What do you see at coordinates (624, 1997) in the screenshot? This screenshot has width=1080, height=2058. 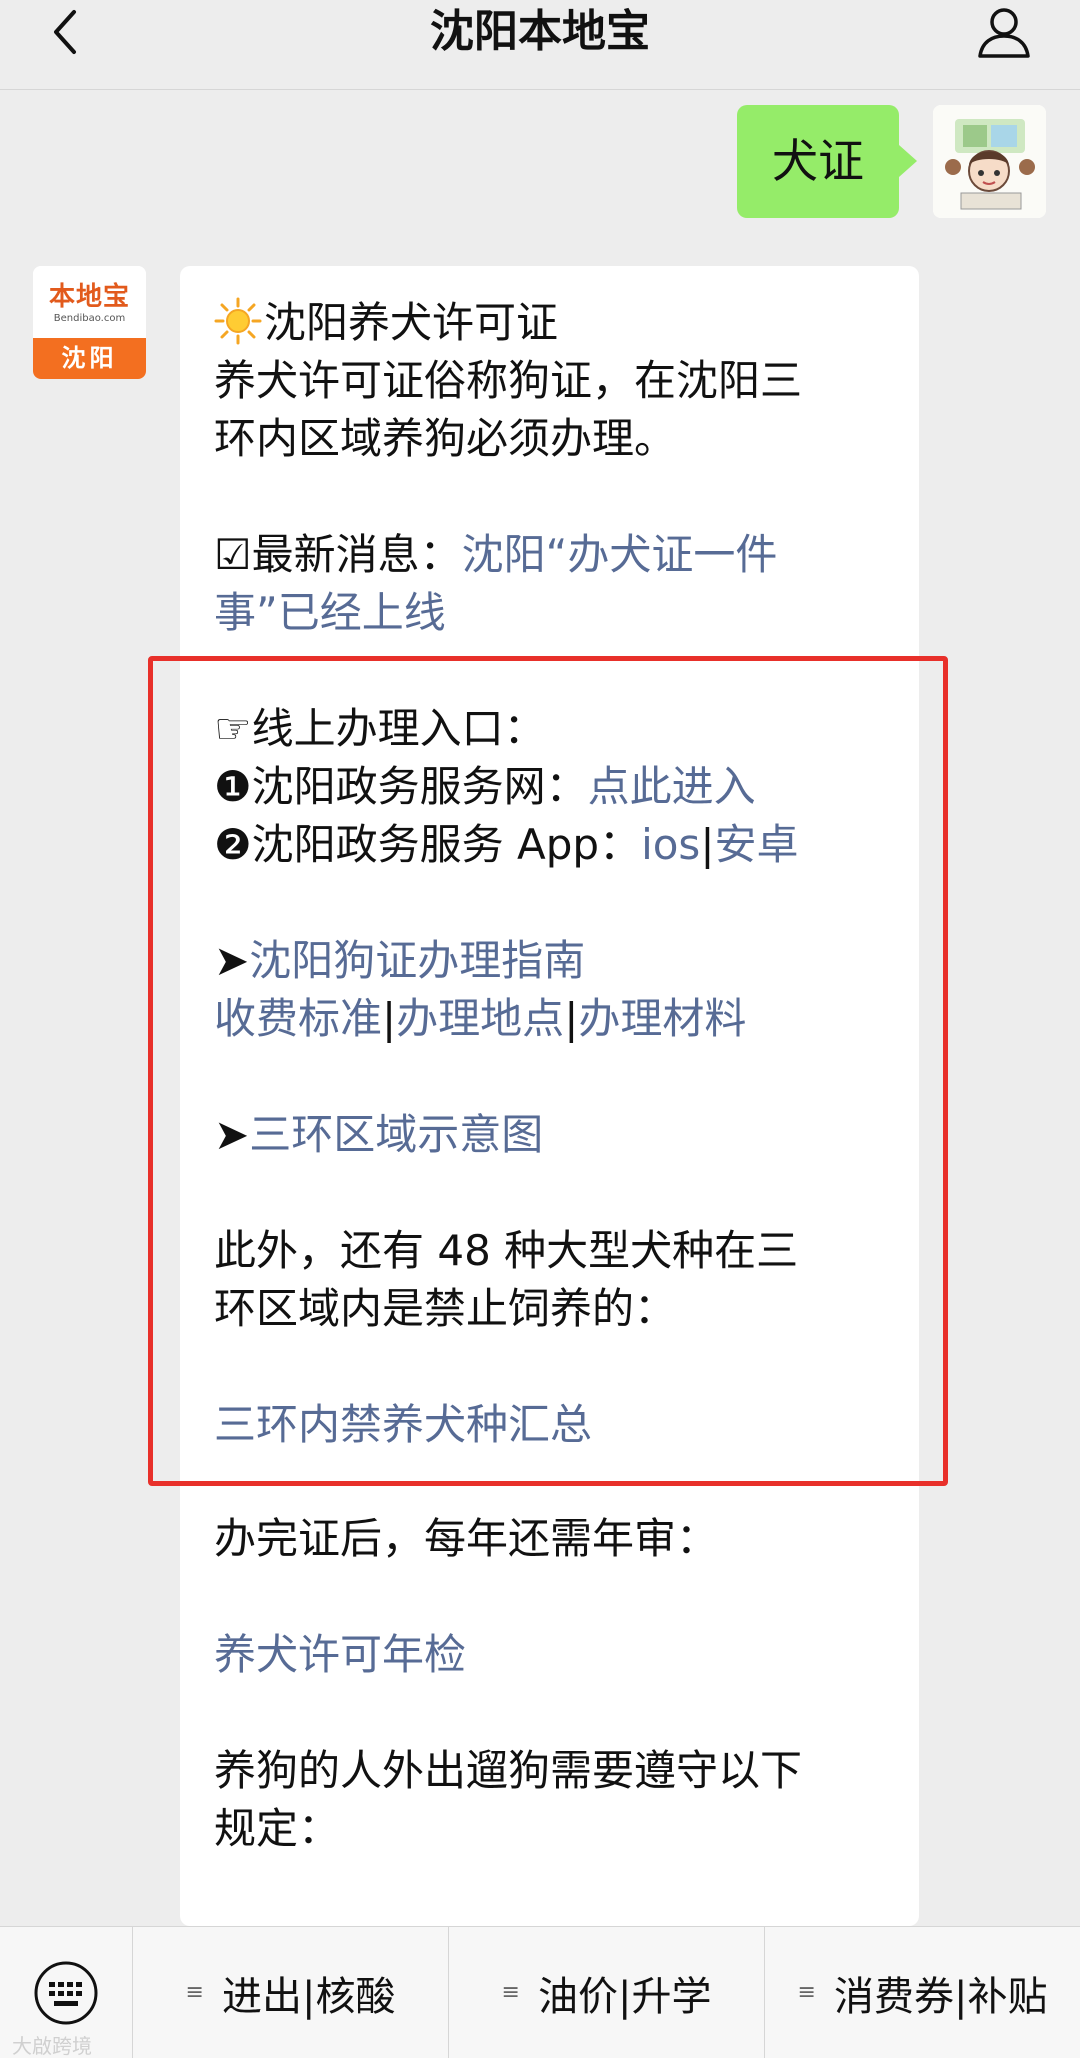 I see `menu-item-label: 油价|升学` at bounding box center [624, 1997].